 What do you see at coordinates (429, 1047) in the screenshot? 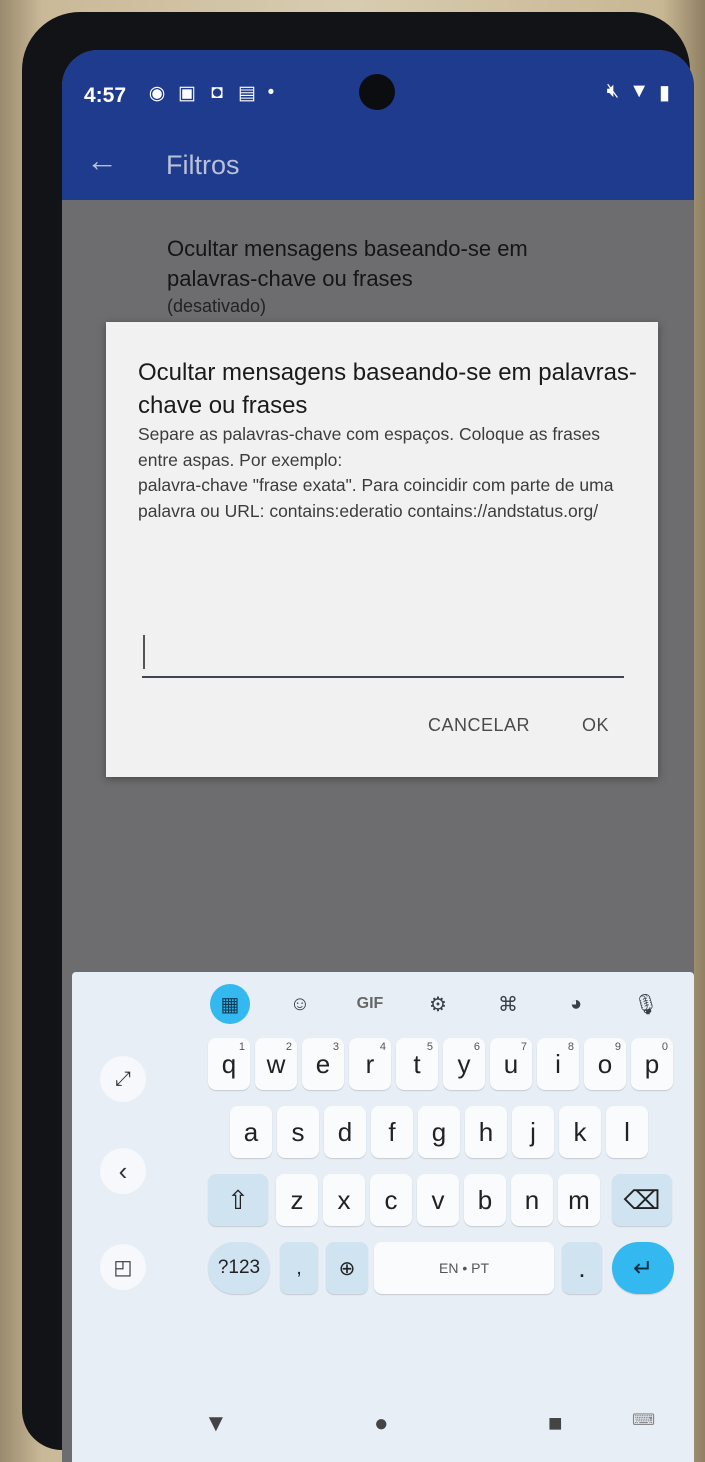
I see `key-number-hint: 5` at bounding box center [429, 1047].